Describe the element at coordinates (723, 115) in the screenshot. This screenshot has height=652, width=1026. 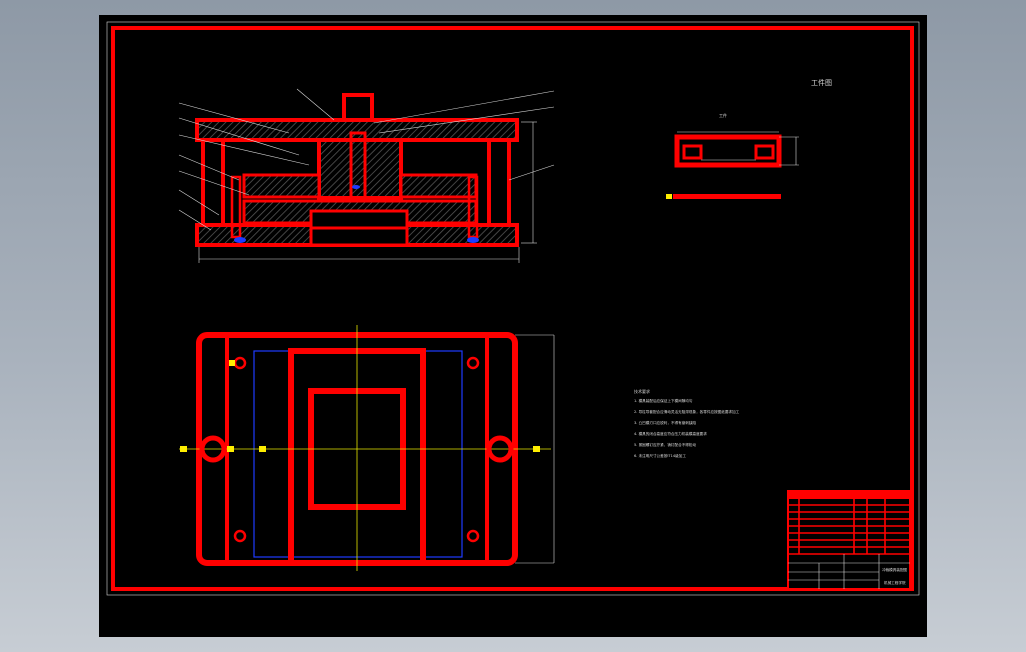
I see `part-view-label: 工件` at that location.